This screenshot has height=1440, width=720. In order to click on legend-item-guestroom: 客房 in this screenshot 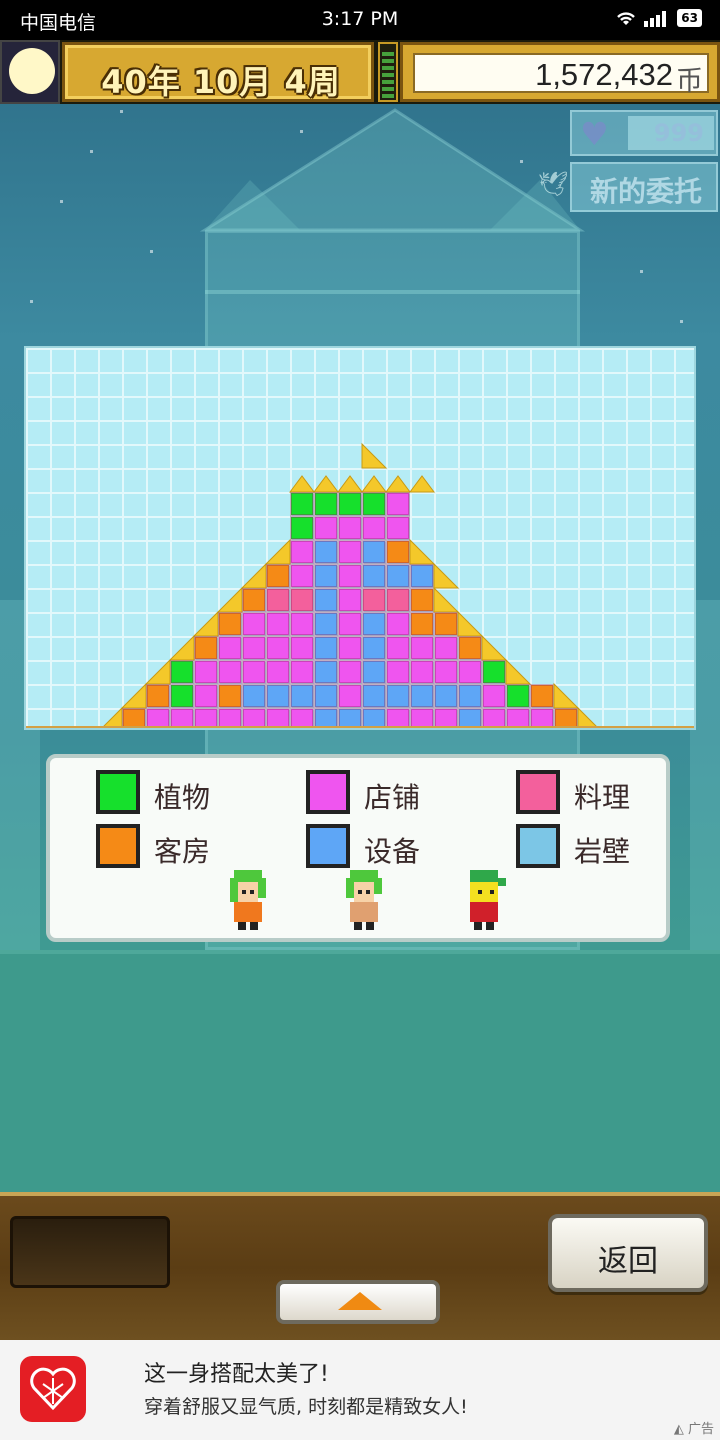, I will do `click(201, 846)`.